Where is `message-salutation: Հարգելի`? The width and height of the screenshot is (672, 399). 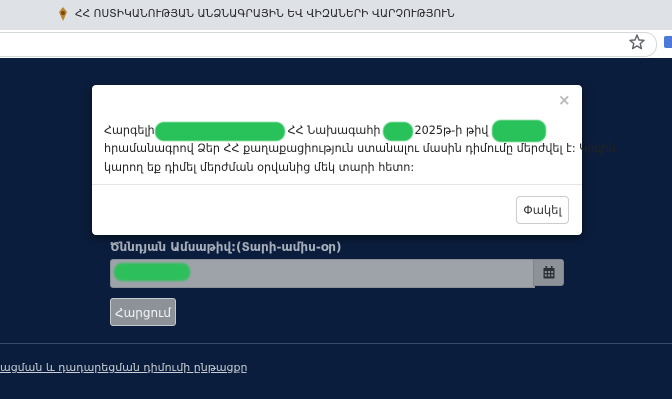
message-salutation: Հարգելի is located at coordinates (129, 130).